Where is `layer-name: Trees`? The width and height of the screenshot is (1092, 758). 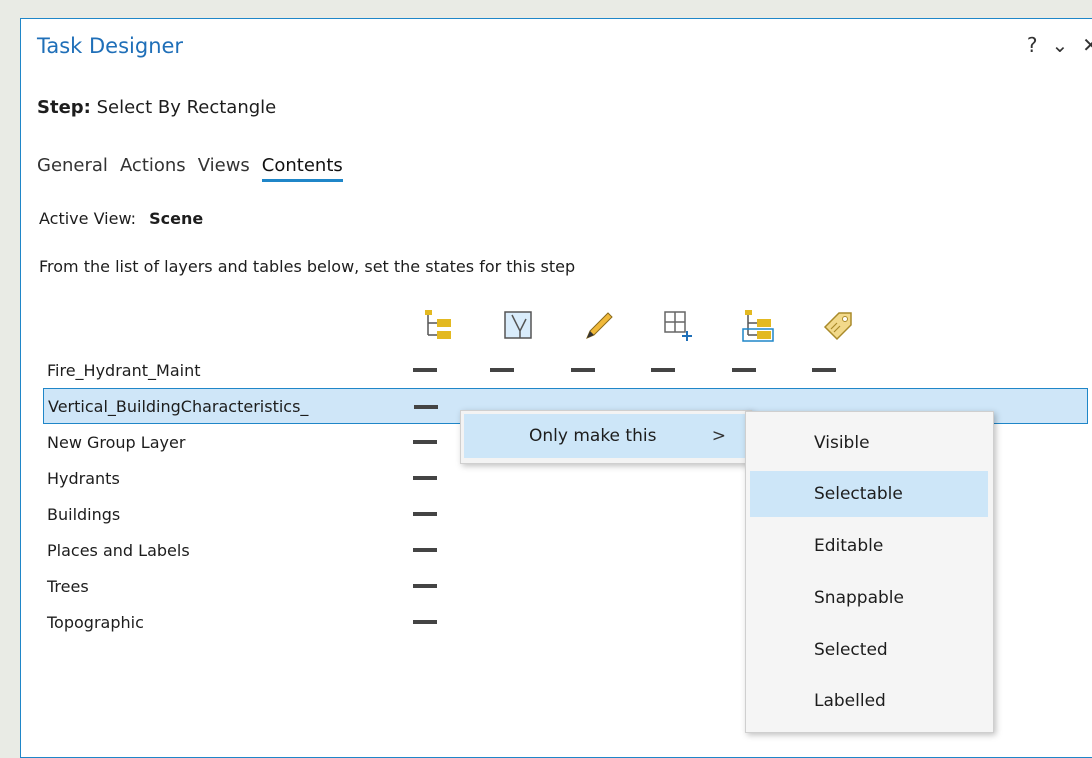 layer-name: Trees is located at coordinates (68, 586).